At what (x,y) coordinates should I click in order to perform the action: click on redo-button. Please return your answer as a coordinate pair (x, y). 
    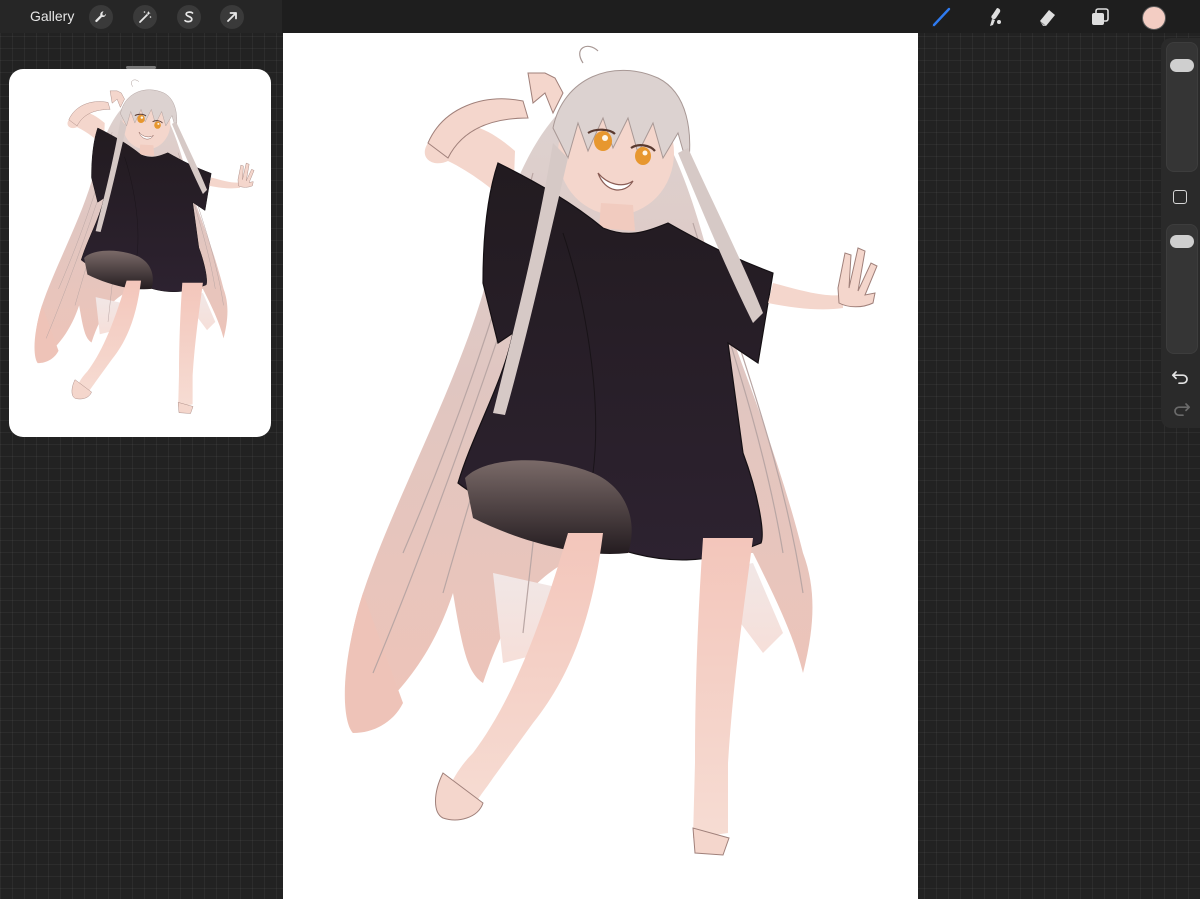
    Looking at the image, I should click on (1181, 409).